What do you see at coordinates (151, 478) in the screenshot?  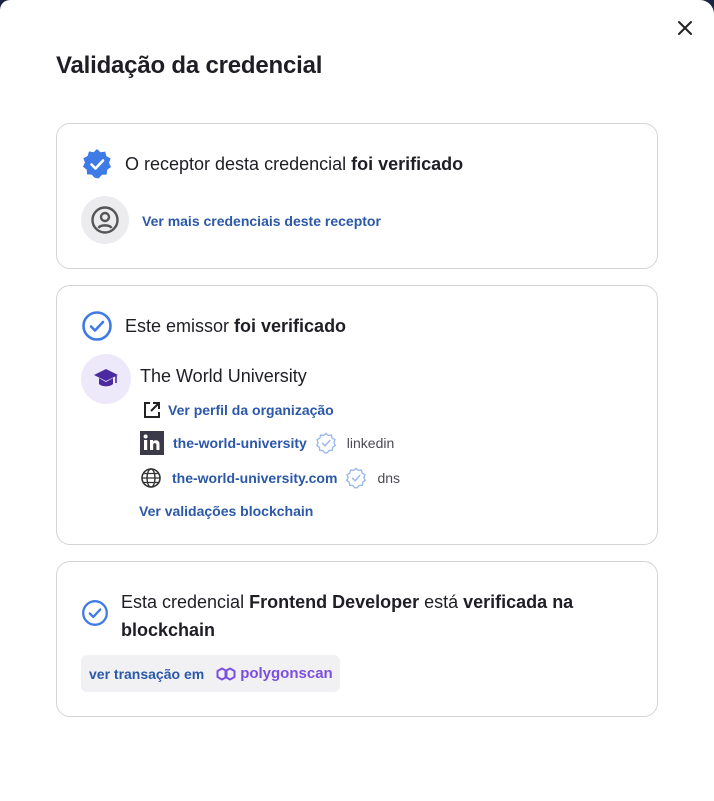 I see `globe-icon` at bounding box center [151, 478].